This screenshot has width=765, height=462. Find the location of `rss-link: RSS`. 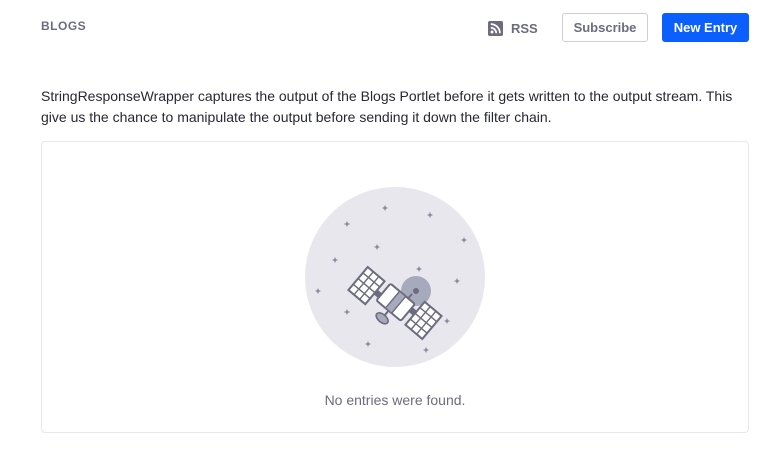

rss-link: RSS is located at coordinates (513, 28).